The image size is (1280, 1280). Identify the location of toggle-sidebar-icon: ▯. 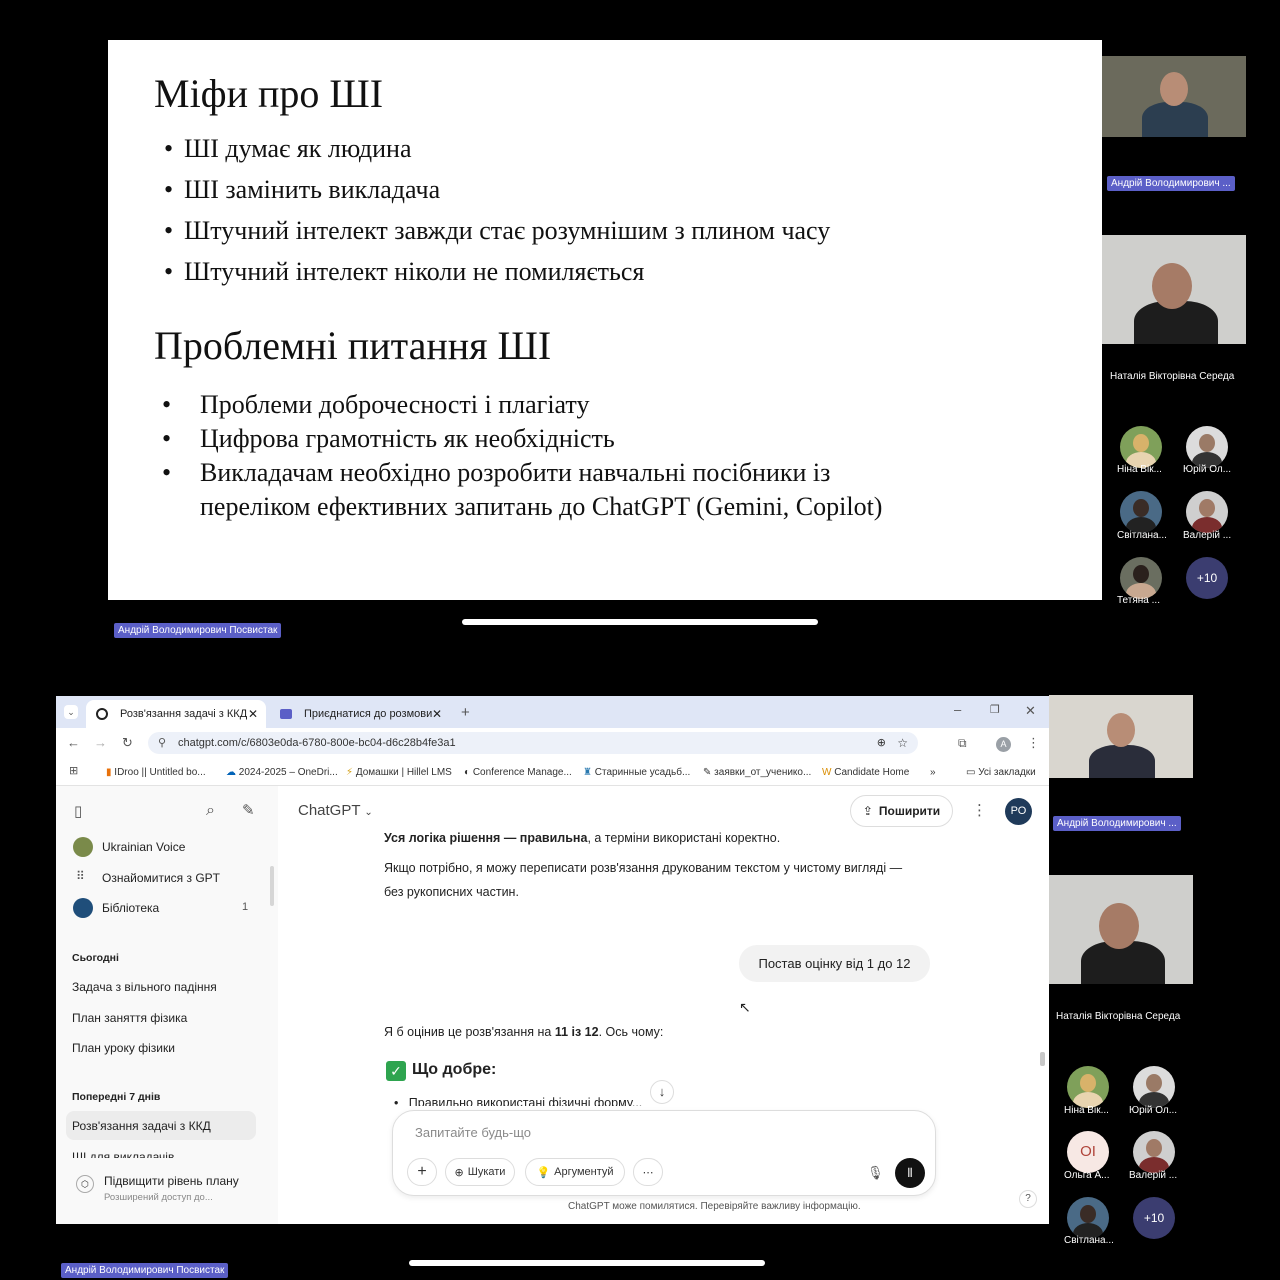
(78, 811).